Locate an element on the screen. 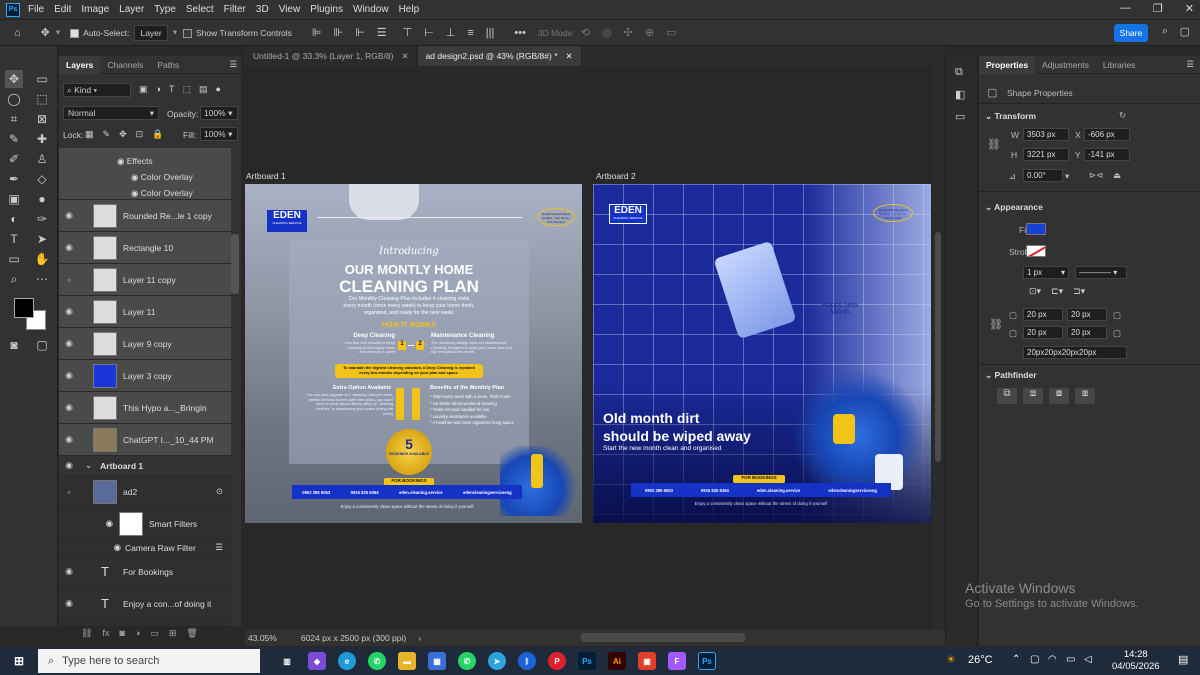 Image resolution: width=1200 pixels, height=675 pixels. auto-select-checkbox is located at coordinates (76, 32).